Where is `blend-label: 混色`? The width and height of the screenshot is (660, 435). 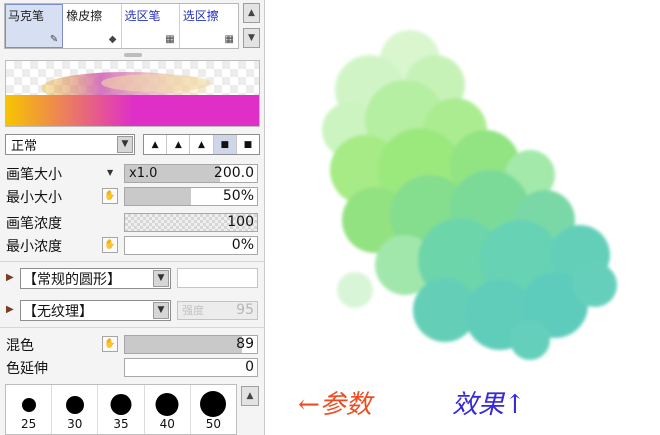
blend-label: 混色 is located at coordinates (20, 346).